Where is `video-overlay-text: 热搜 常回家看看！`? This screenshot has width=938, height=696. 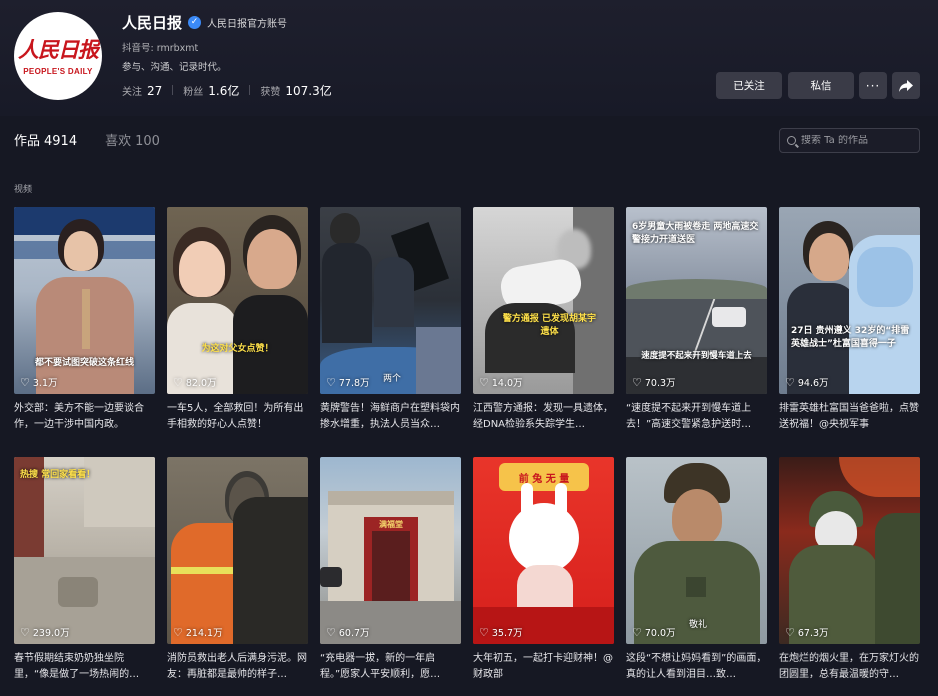 video-overlay-text: 热搜 常回家看看！ is located at coordinates (58, 475).